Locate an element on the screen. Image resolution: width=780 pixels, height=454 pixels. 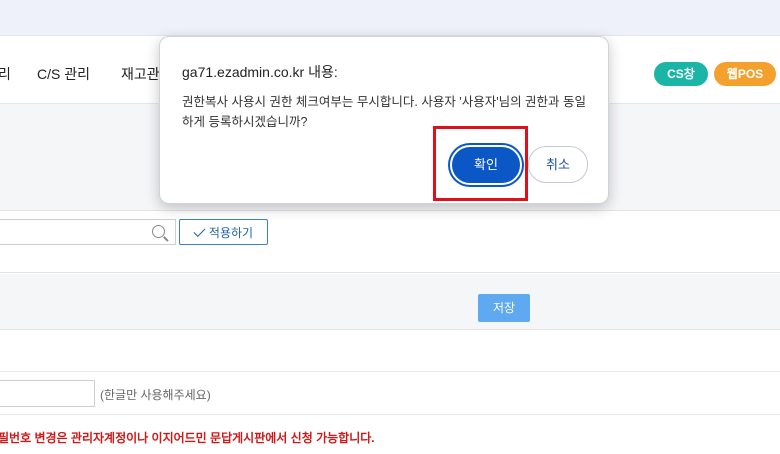
nav-item-inventory: 재고관 is located at coordinates (140, 74).